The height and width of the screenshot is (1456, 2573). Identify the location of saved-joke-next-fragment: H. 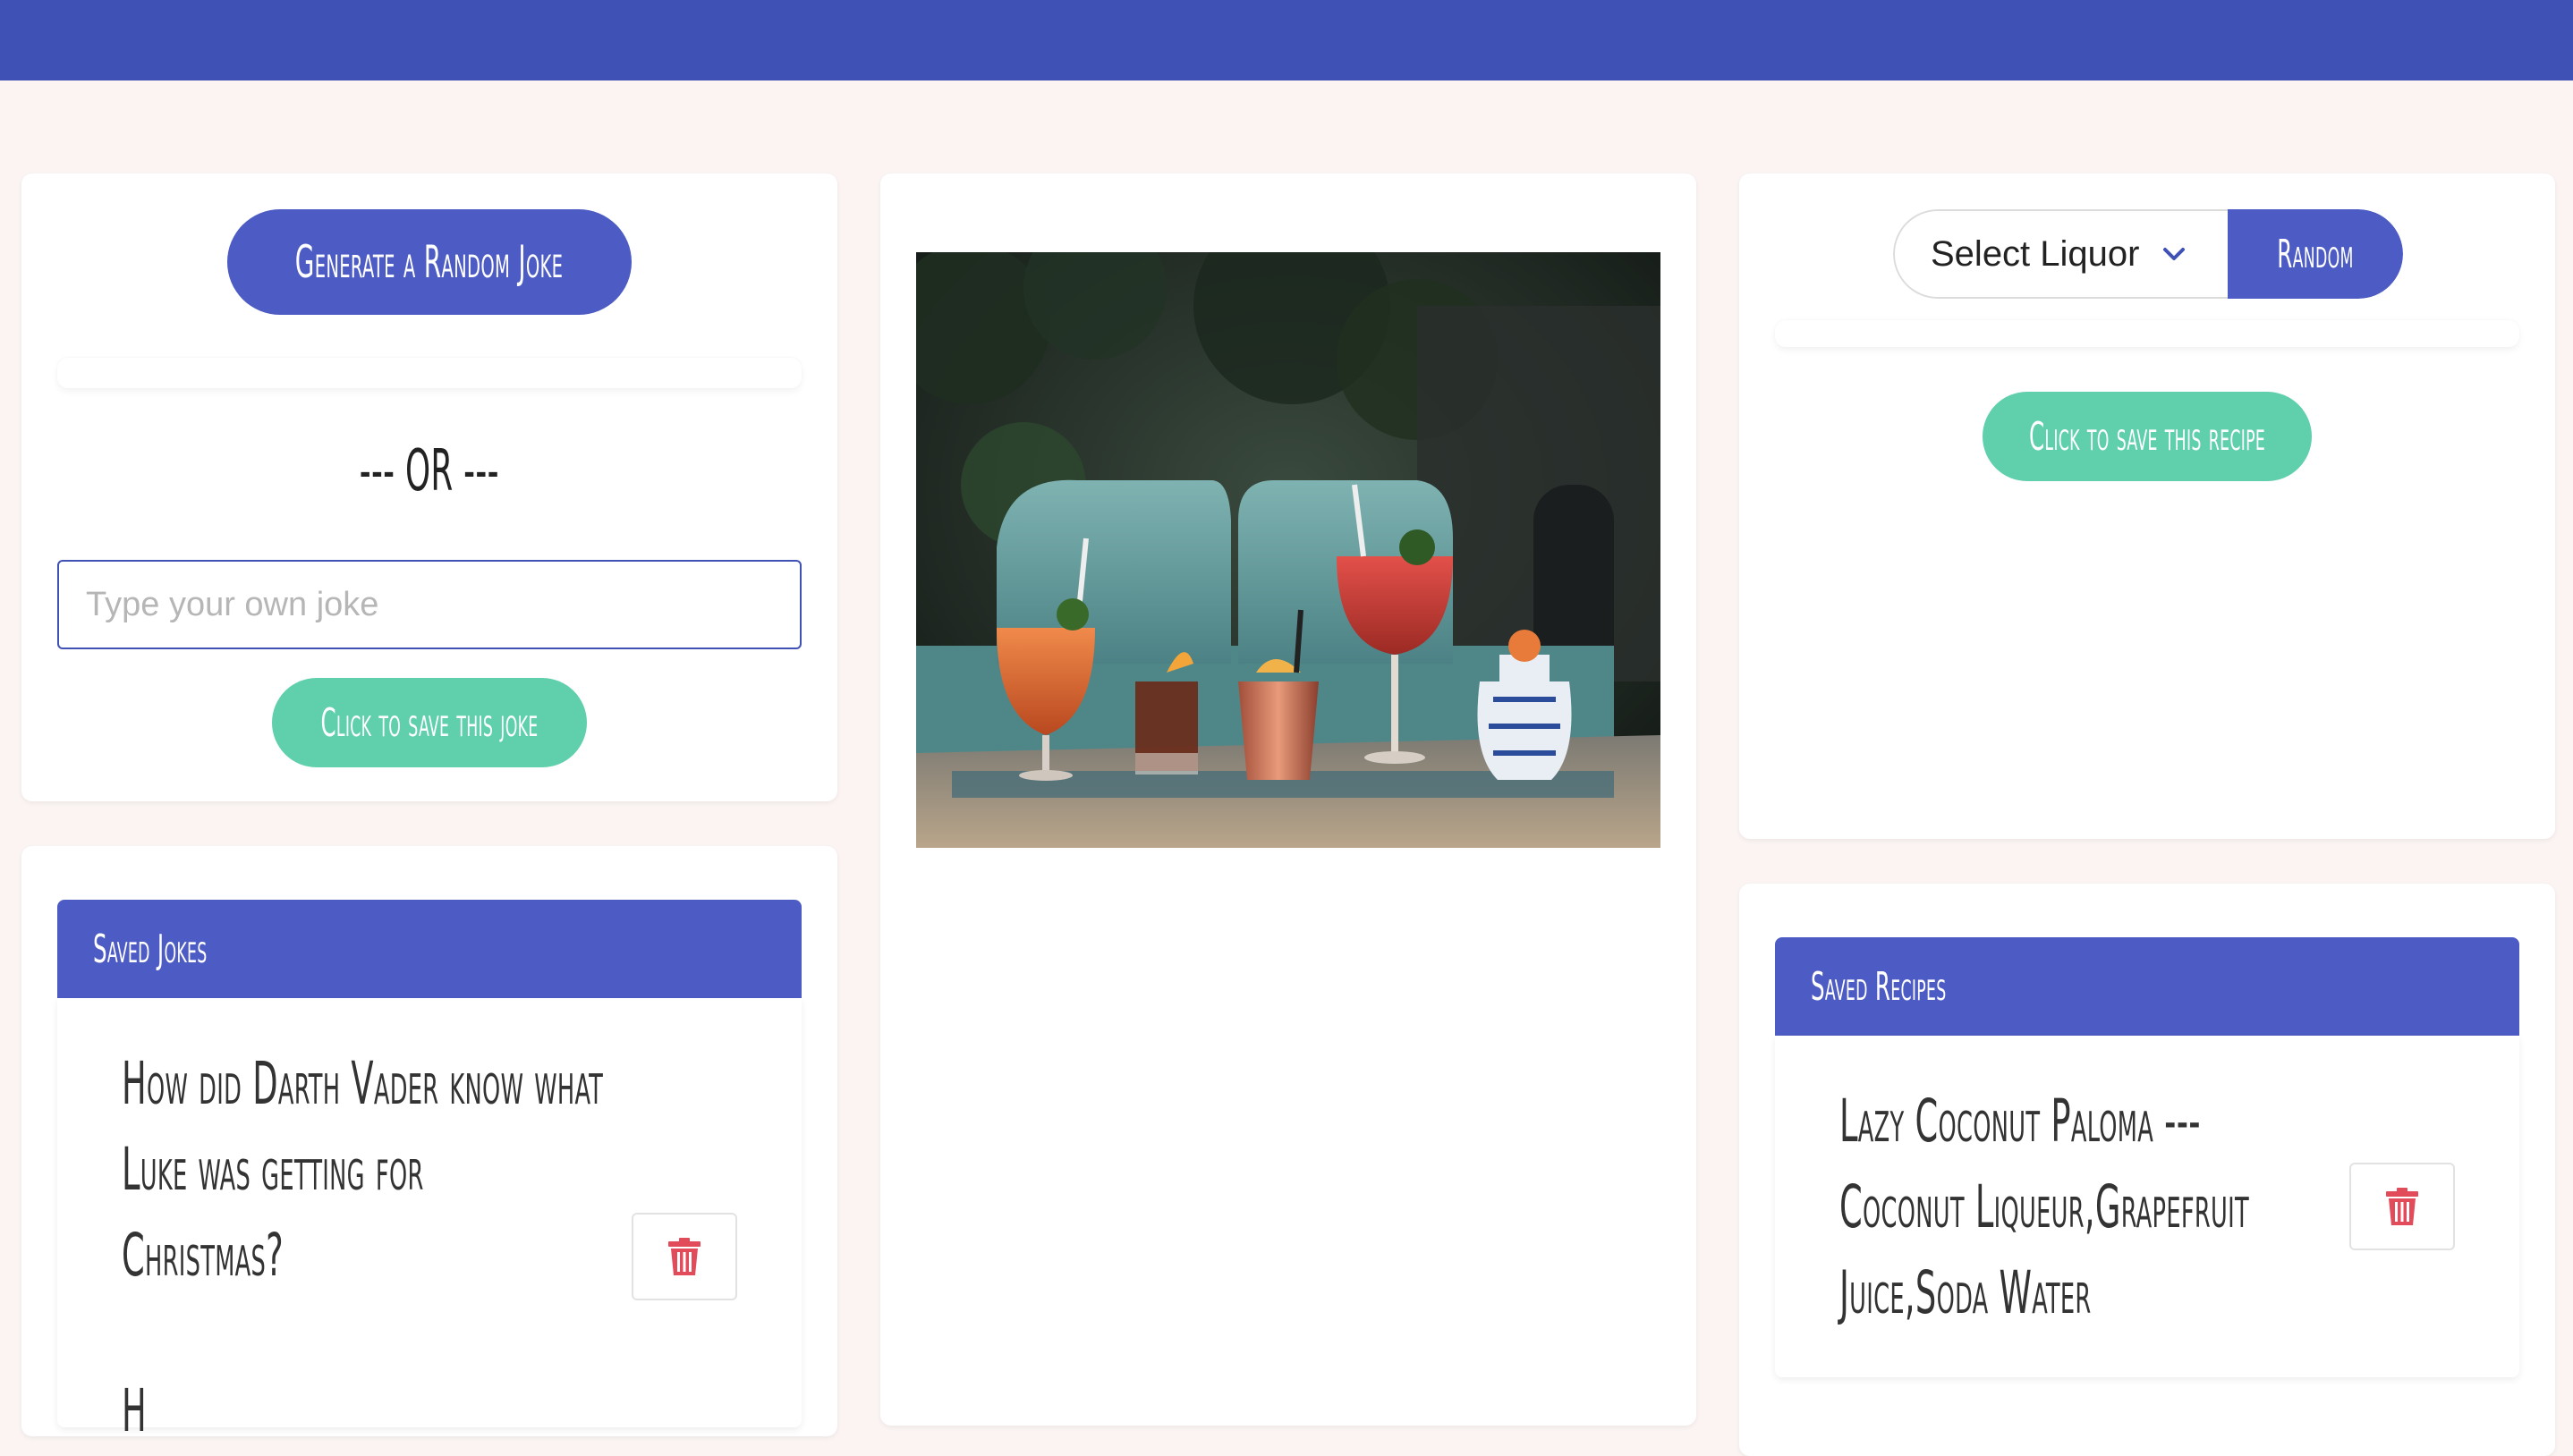
(135, 1410).